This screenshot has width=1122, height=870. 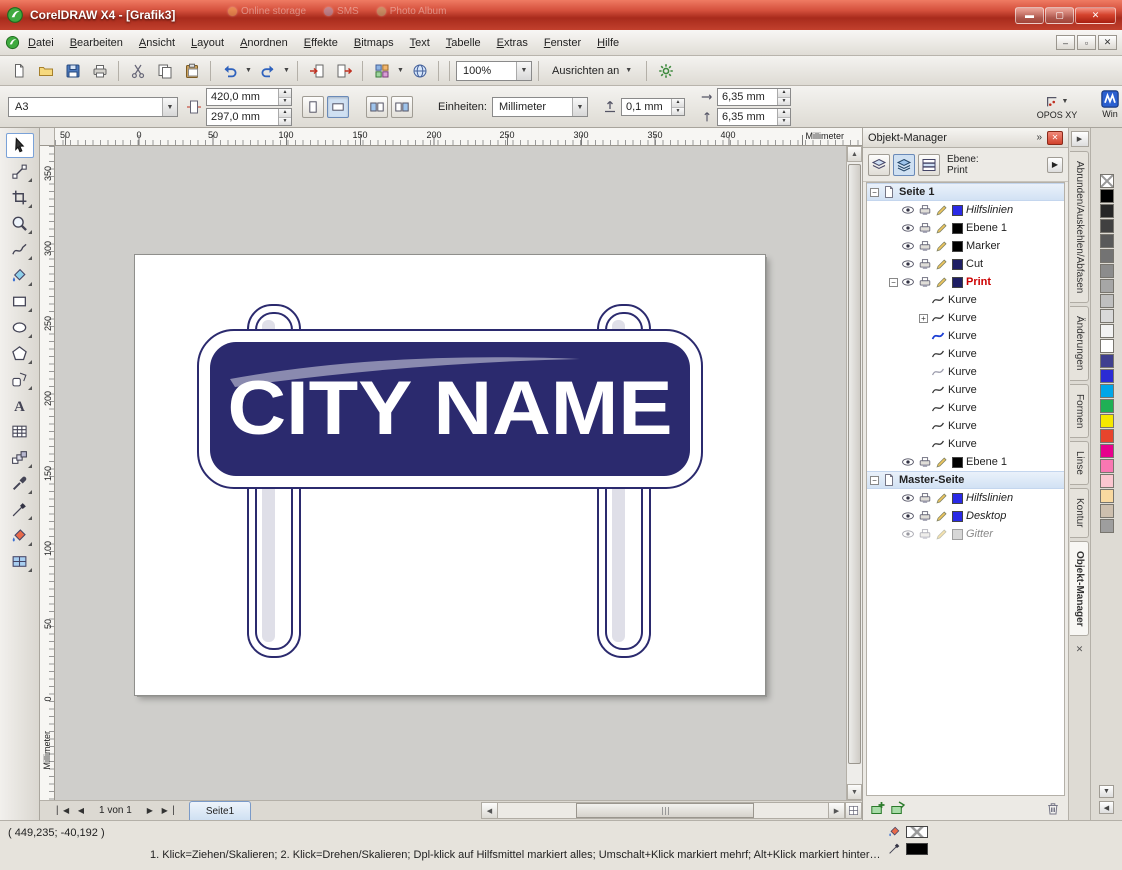 What do you see at coordinates (965, 210) in the screenshot?
I see `layer-row: Hilfslinien` at bounding box center [965, 210].